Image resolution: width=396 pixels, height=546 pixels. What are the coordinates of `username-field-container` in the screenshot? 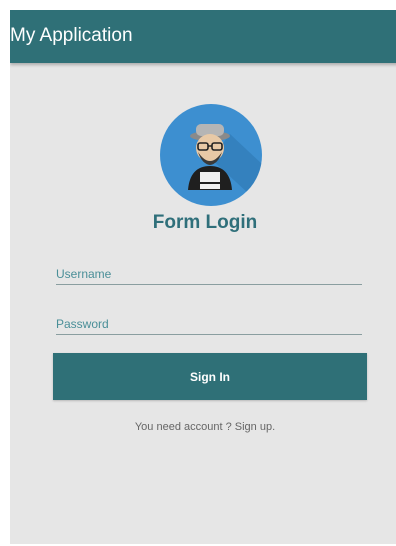 It's located at (209, 270).